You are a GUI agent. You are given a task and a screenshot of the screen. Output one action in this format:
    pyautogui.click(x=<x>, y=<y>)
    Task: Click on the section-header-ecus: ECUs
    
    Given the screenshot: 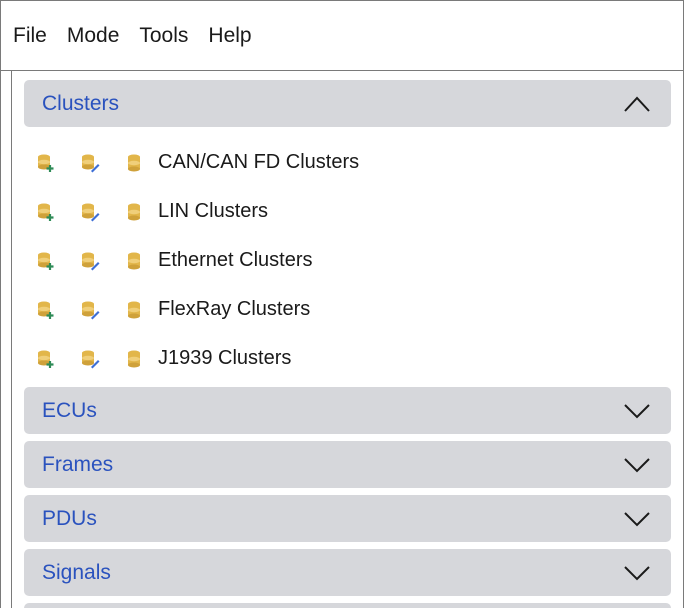 What is the action you would take?
    pyautogui.click(x=347, y=410)
    